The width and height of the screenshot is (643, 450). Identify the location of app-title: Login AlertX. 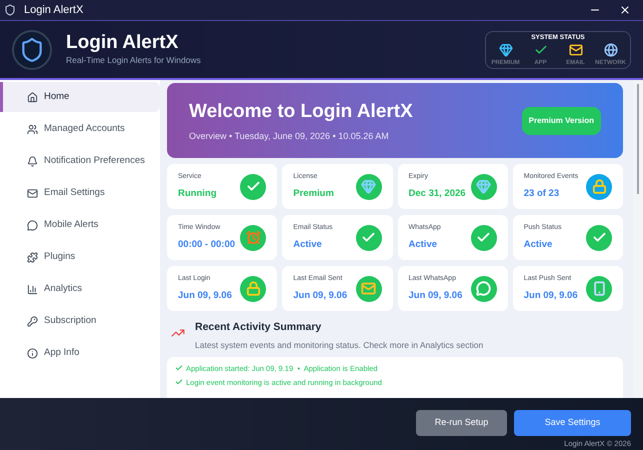
(123, 43).